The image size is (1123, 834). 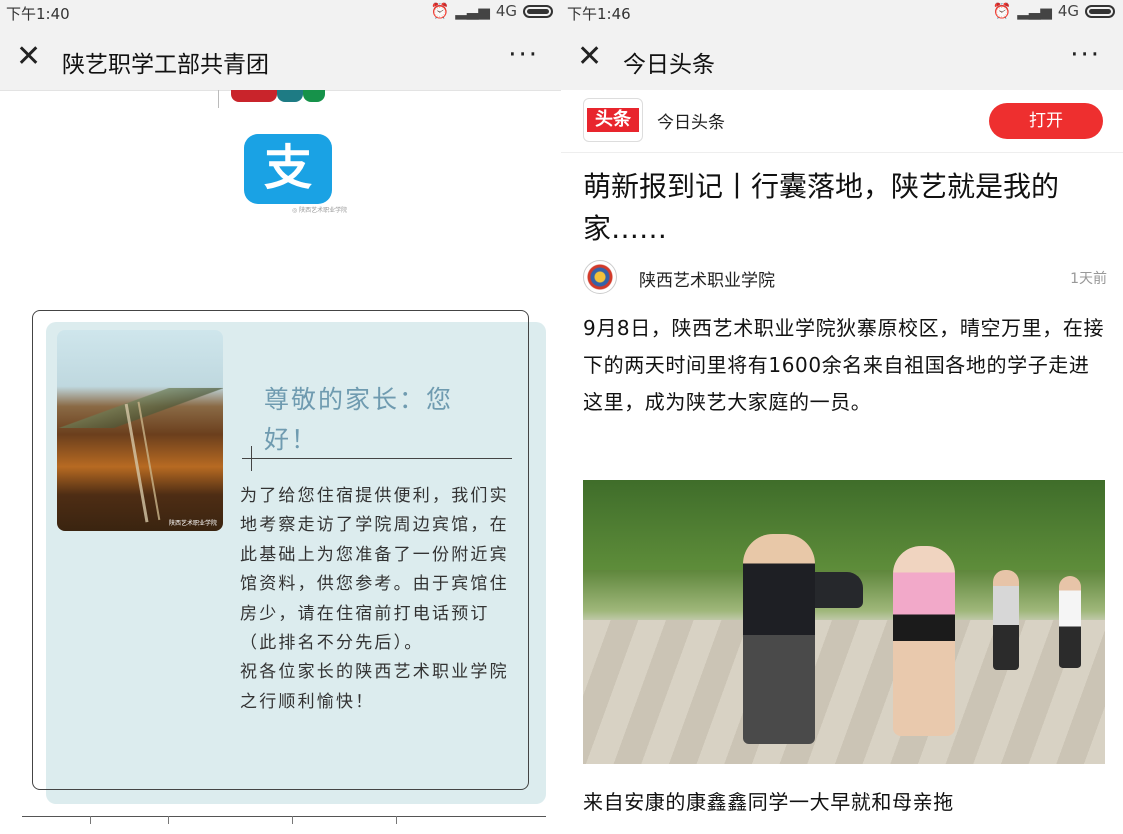 I want to click on status-bar: 下午1:46 ⏰ ▂▃▅ 4G, so click(x=842, y=13).